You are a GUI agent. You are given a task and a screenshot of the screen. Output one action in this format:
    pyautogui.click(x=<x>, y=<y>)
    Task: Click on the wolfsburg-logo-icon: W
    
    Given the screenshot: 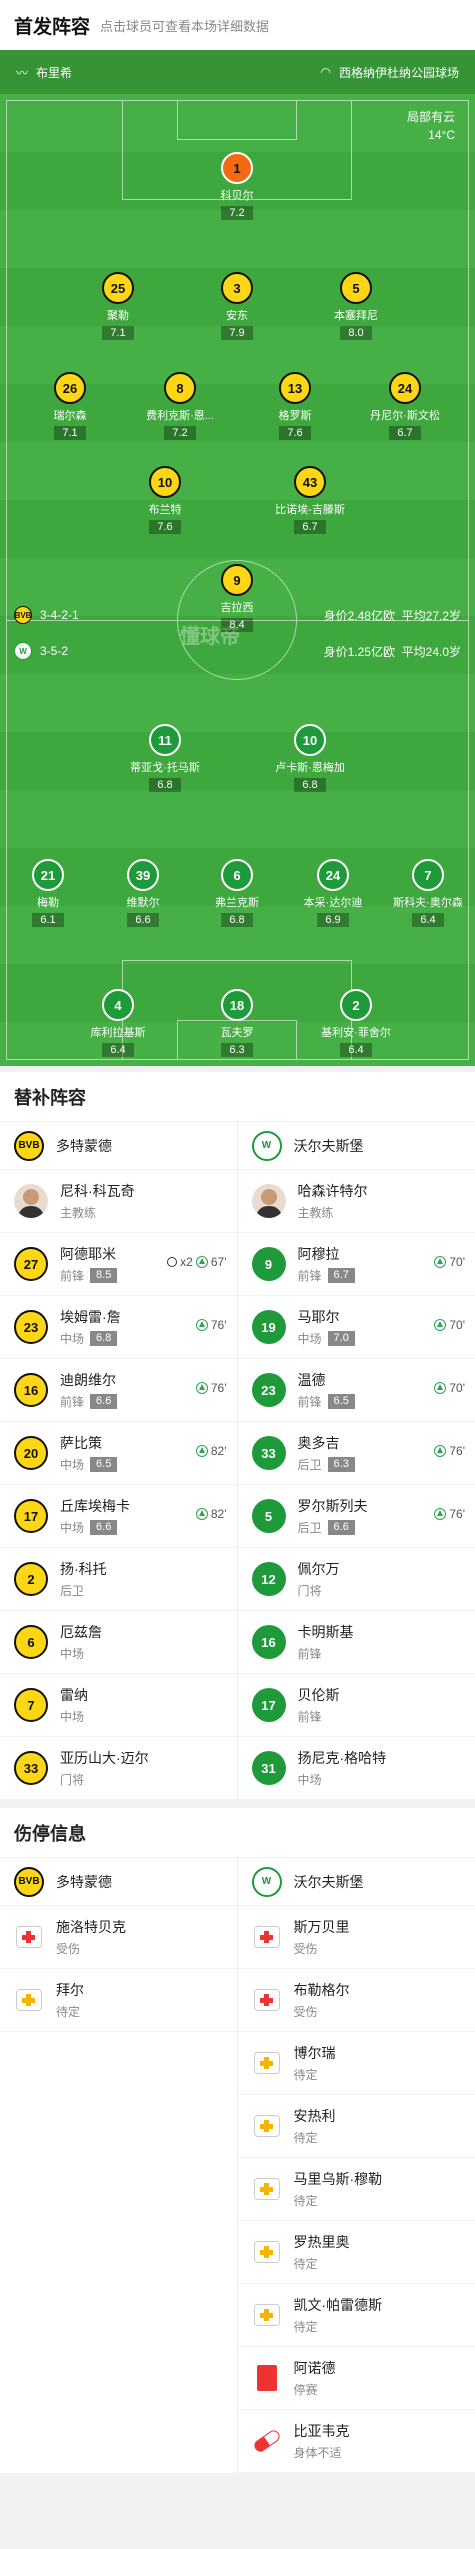 What is the action you would take?
    pyautogui.click(x=266, y=1881)
    